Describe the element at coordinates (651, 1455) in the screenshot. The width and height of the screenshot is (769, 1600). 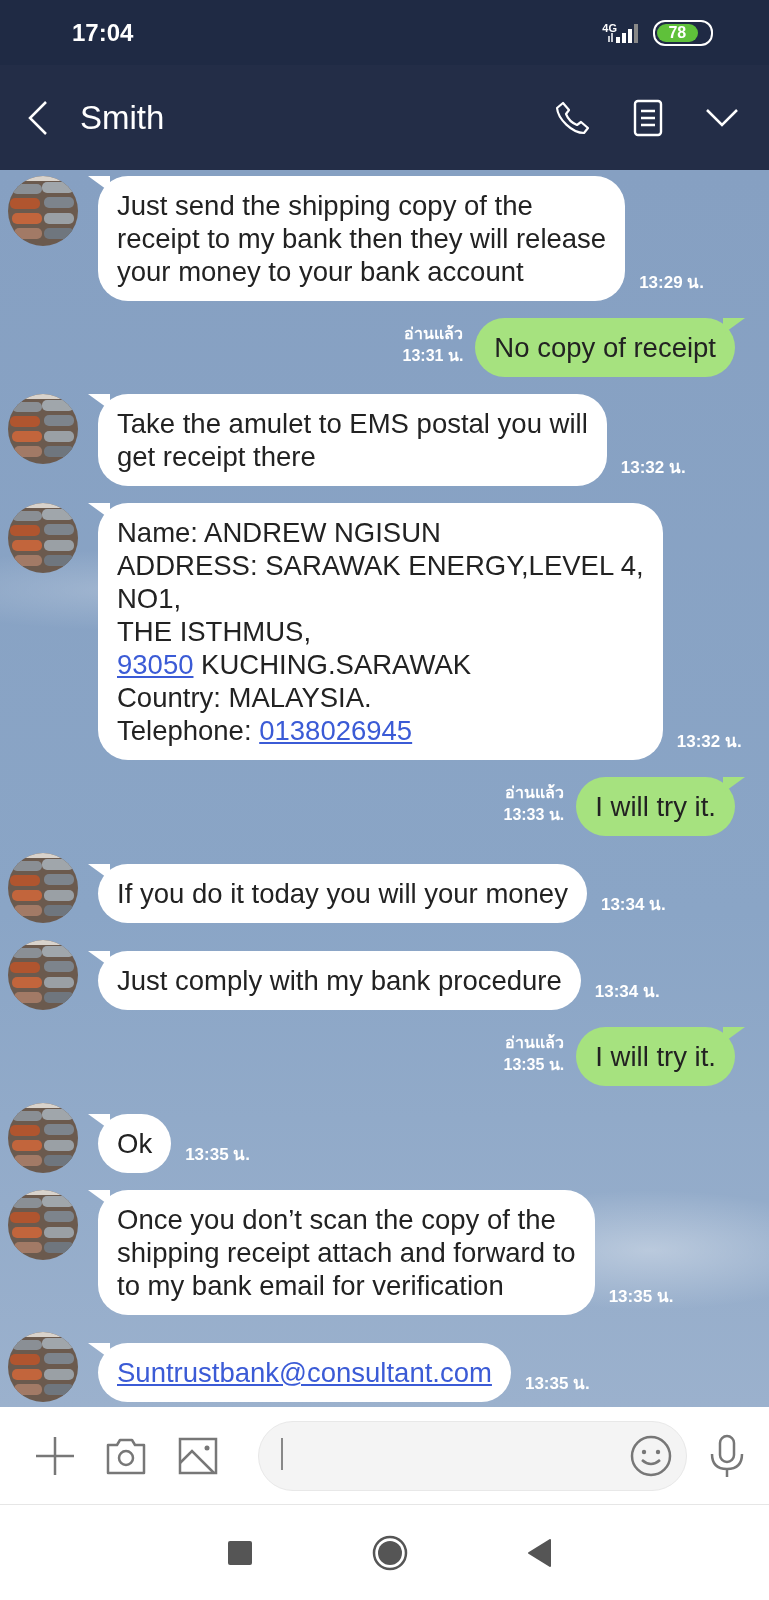
I see `smiley-icon` at that location.